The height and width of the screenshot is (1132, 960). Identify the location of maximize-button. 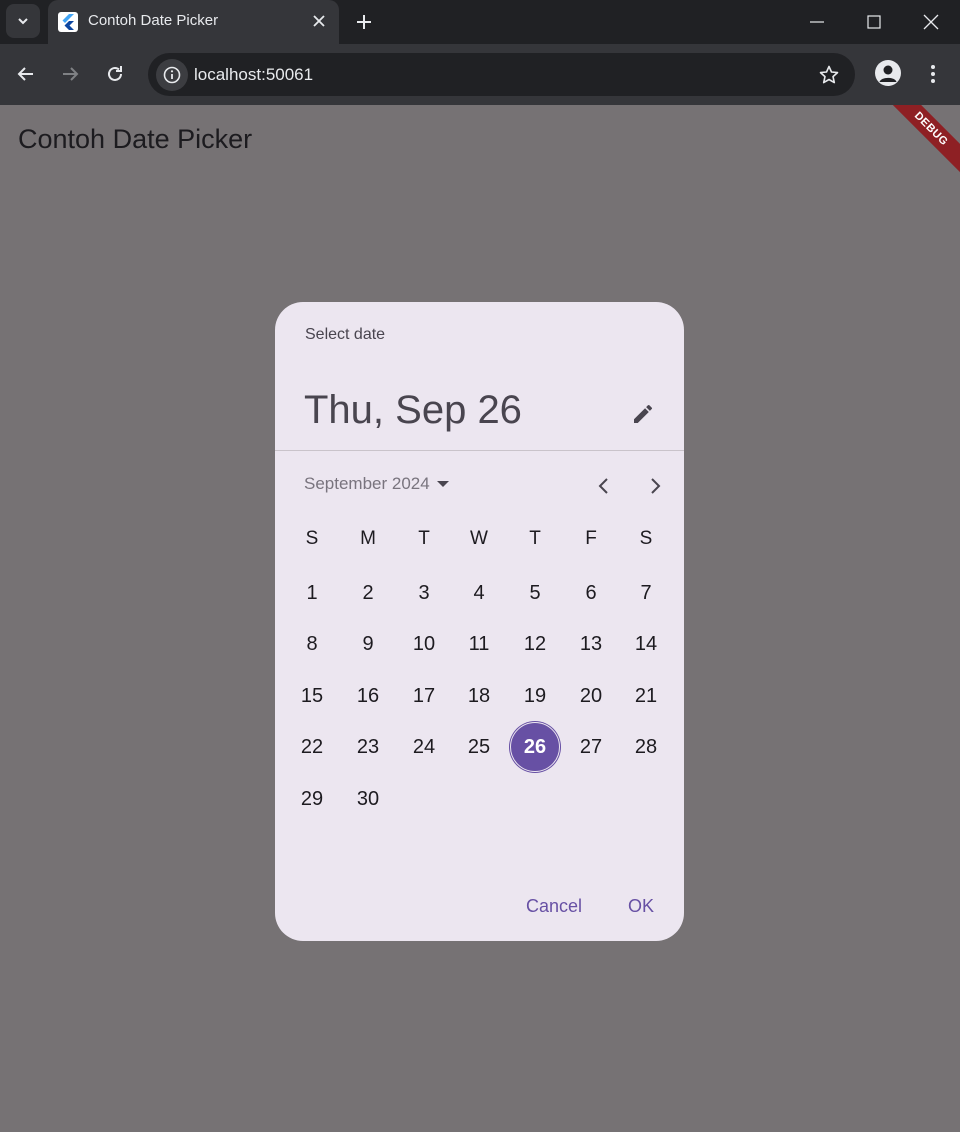
(874, 22).